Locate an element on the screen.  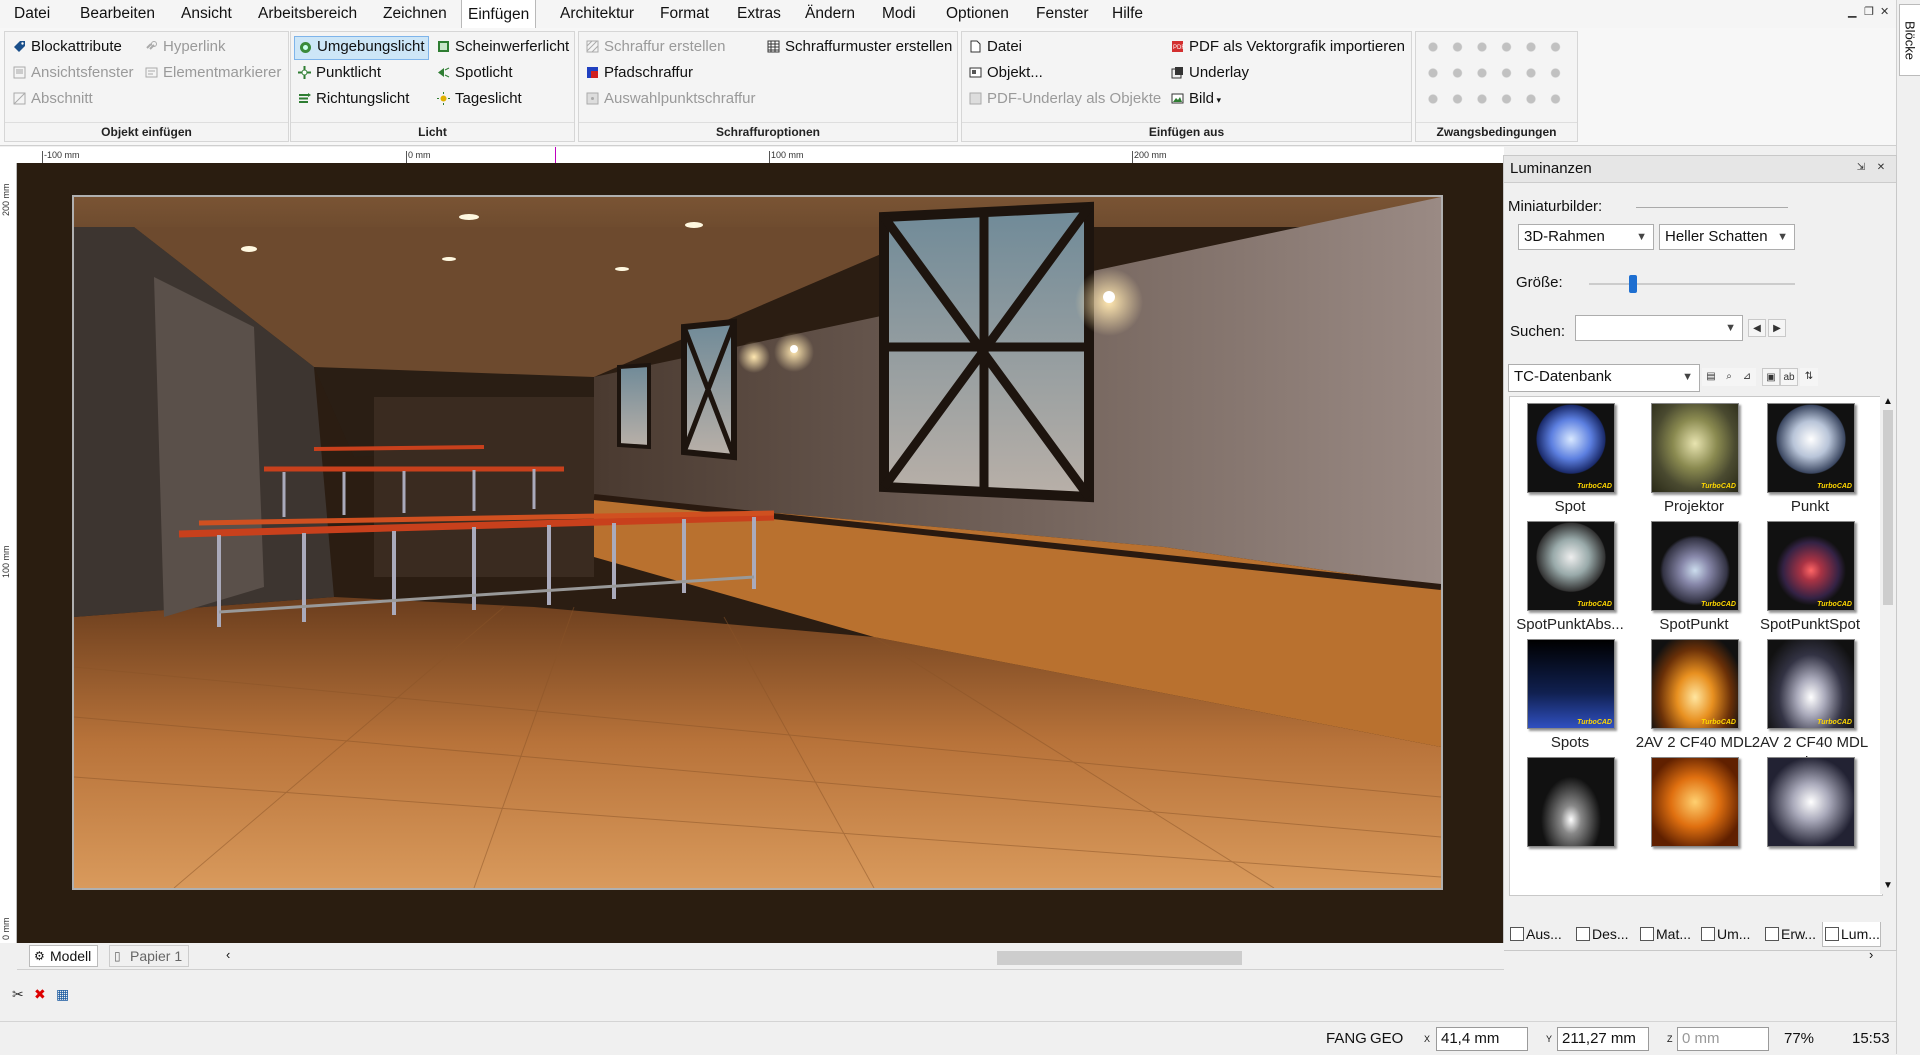
svg-text: PDF is located at coordinates (1178, 48).